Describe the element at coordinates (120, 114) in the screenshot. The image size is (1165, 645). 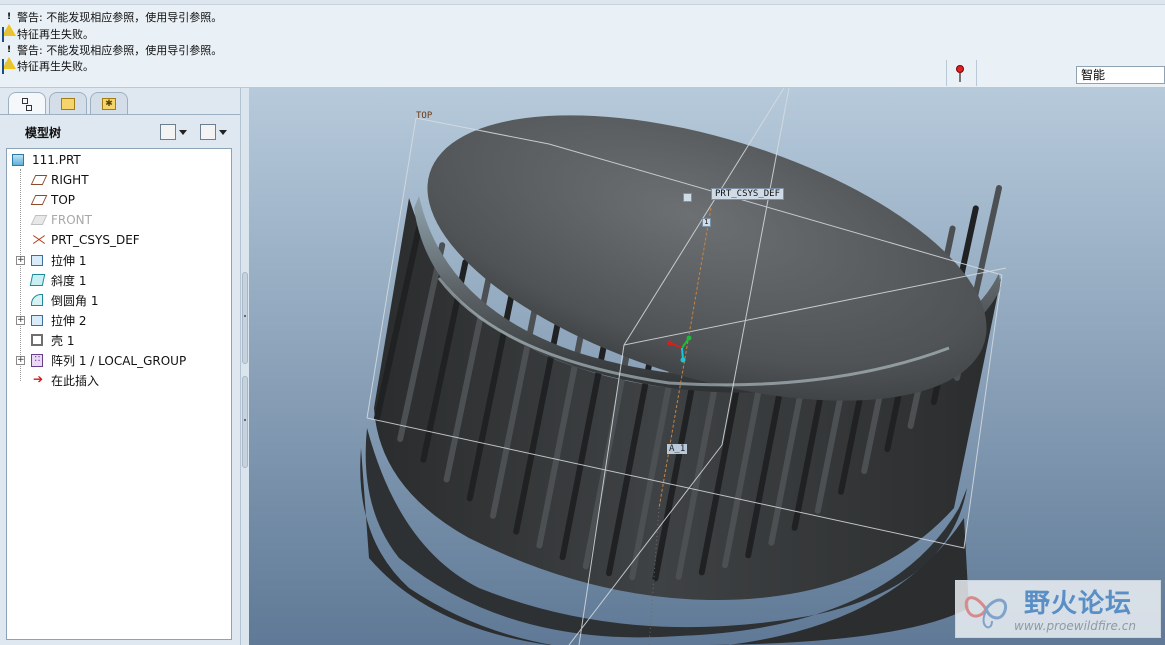
I see `tab-divider` at that location.